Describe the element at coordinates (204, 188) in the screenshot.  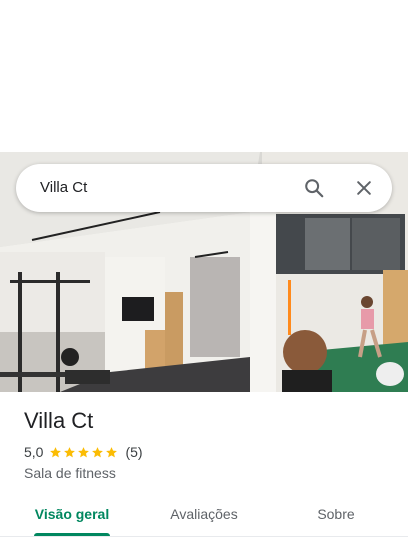
I see `search-bar: Villa Ct` at that location.